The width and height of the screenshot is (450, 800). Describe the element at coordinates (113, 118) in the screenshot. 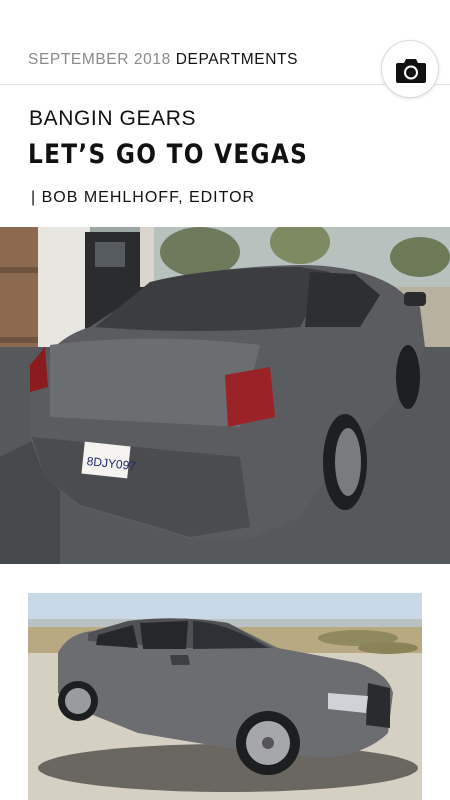

I see `column-title: BANGIN GEARS` at that location.